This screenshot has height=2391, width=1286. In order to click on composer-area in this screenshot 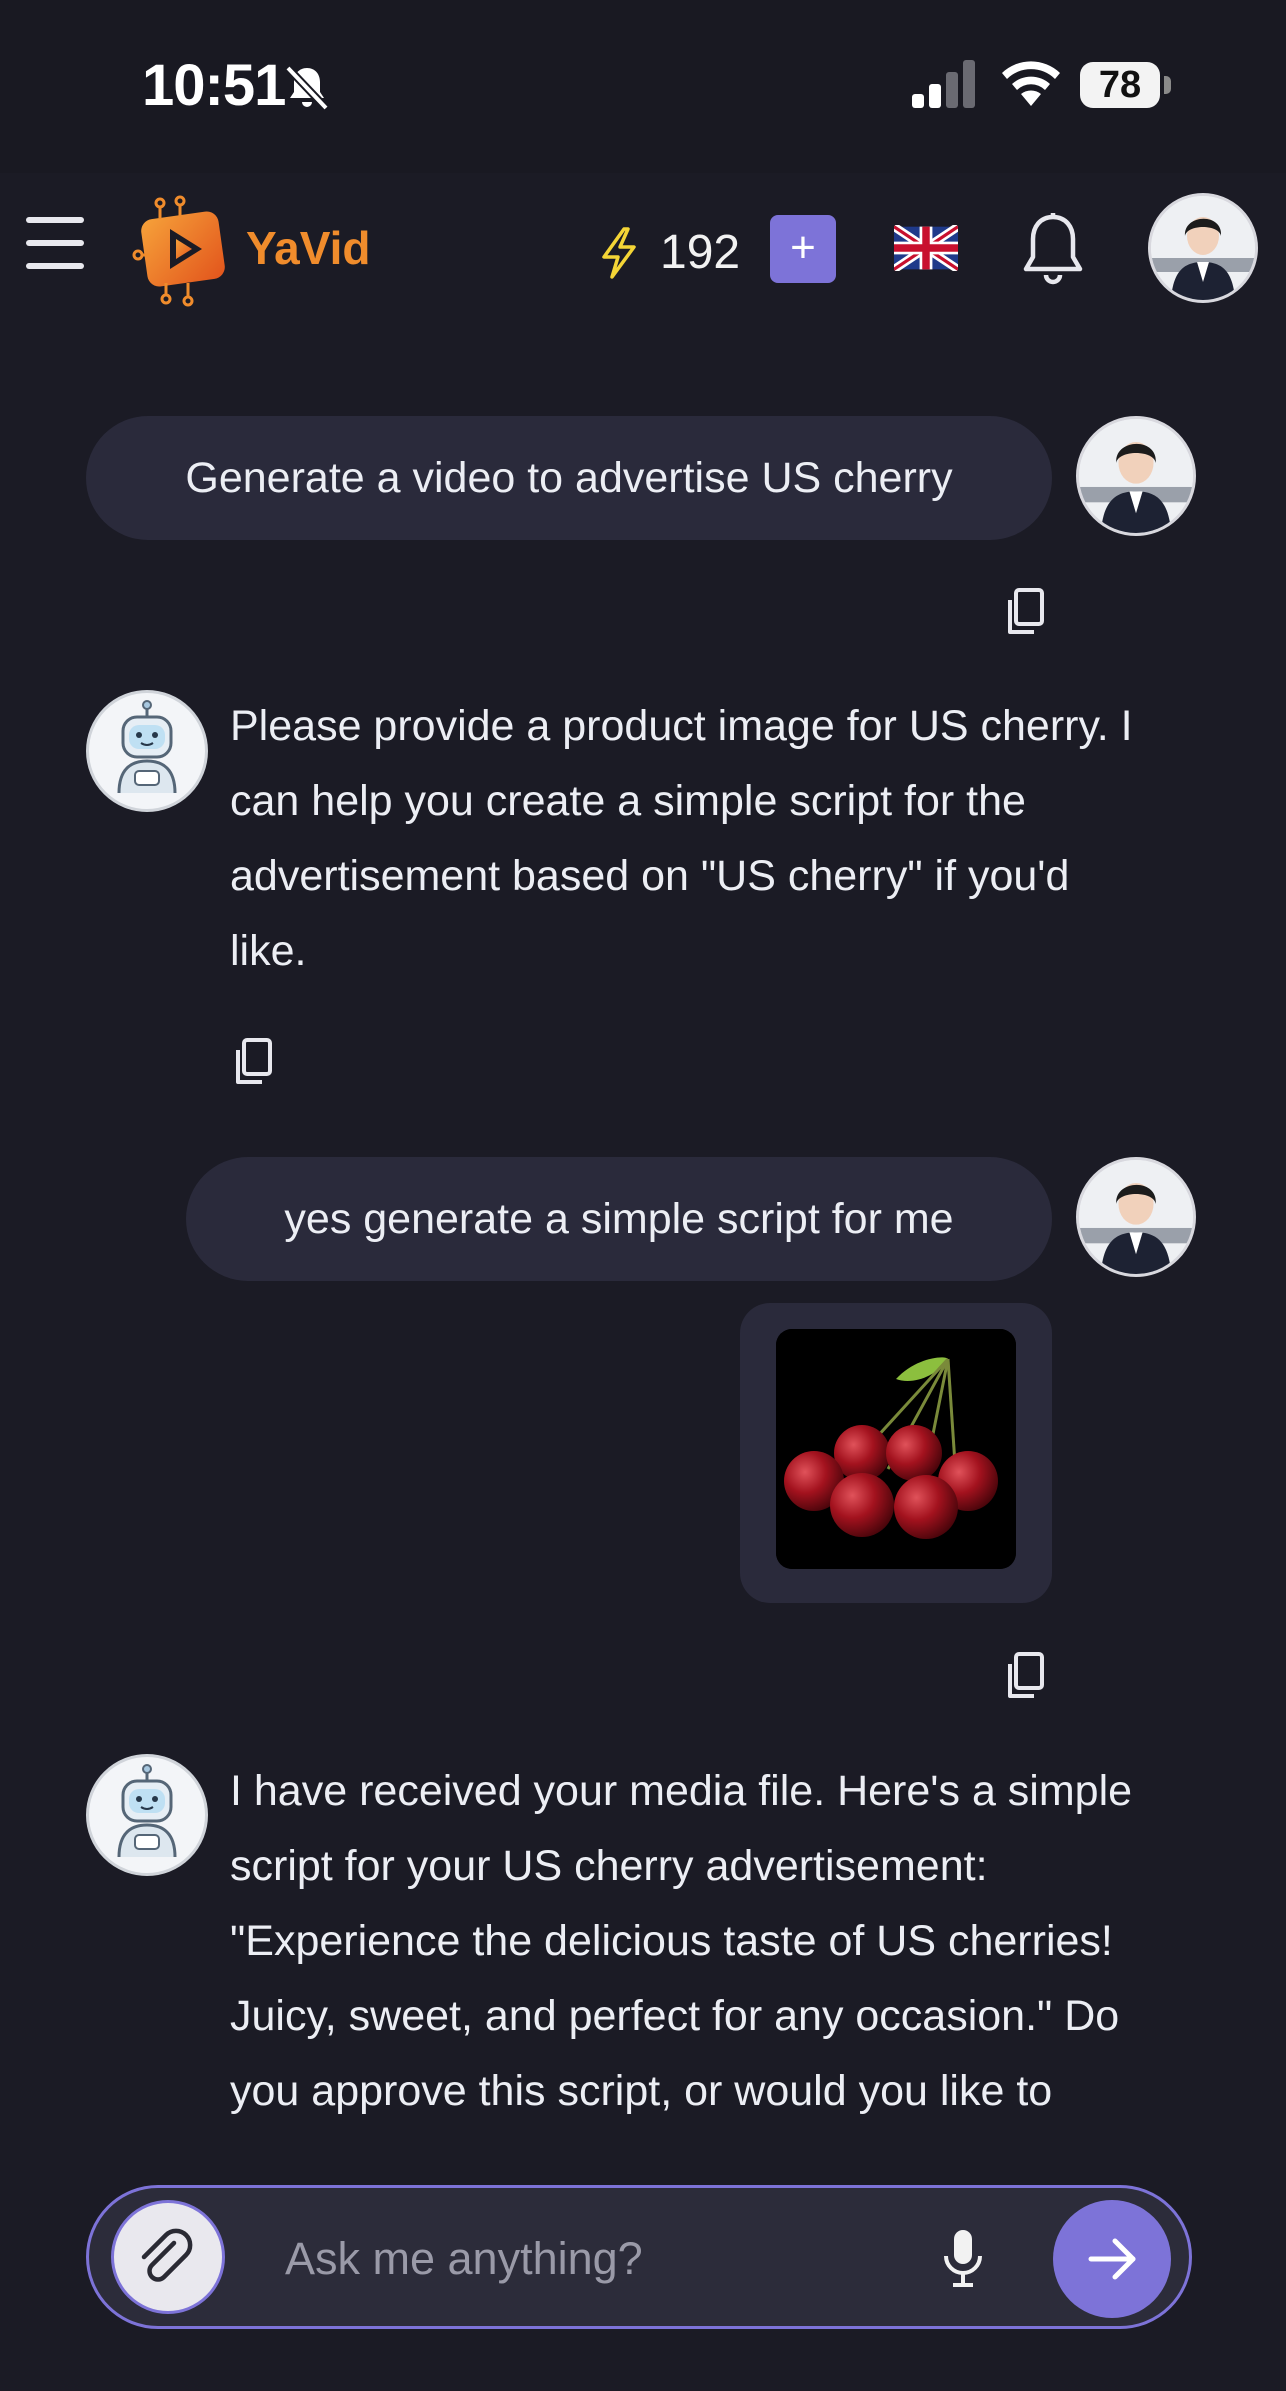, I will do `click(643, 2275)`.